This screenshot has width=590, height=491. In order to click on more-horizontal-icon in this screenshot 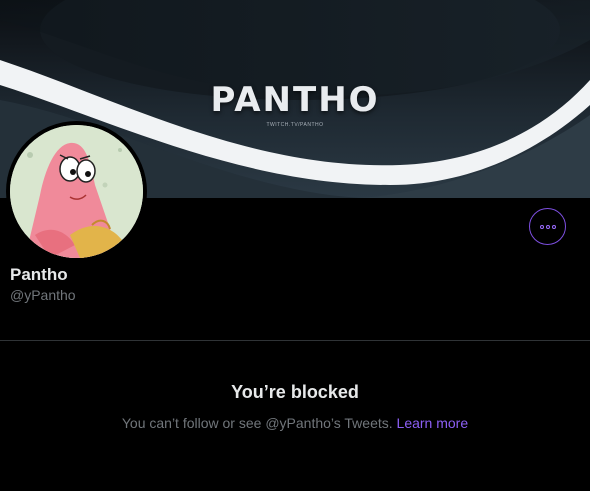, I will do `click(541, 226)`.